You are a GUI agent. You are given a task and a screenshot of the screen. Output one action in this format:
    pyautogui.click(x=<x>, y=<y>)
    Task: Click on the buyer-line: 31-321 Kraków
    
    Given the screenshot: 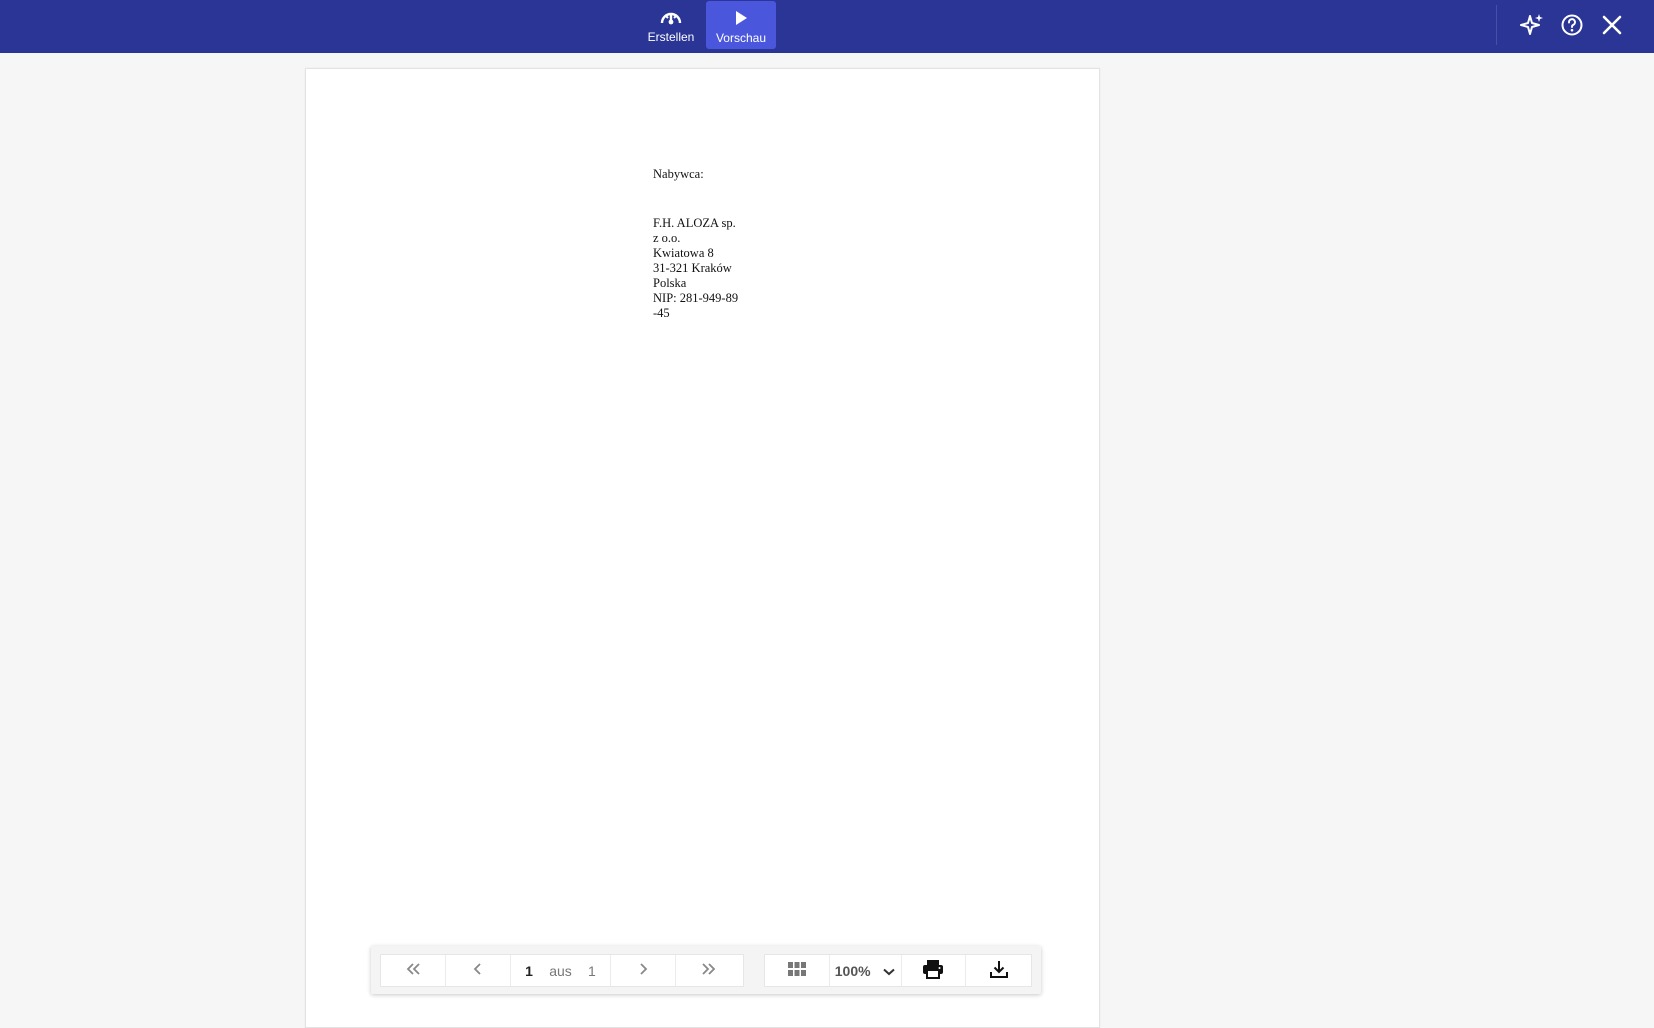 What is the action you would take?
    pyautogui.click(x=692, y=268)
    